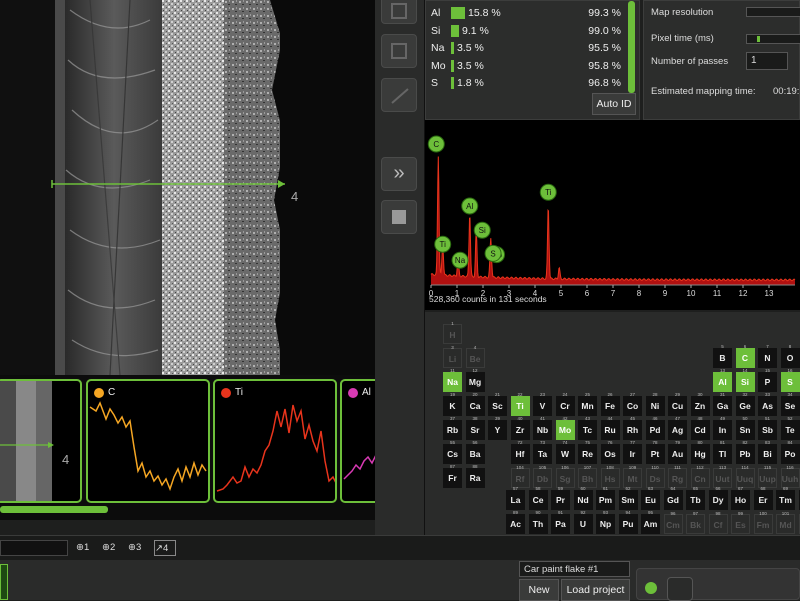  I want to click on element-W: 74W, so click(565, 454).